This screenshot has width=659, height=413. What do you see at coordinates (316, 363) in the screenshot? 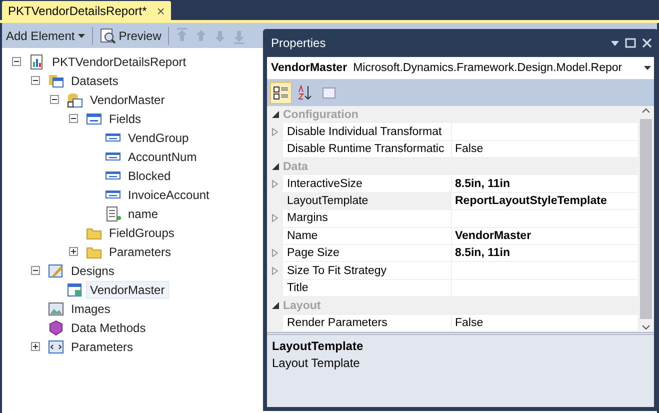
I see `description-text: Layout Template` at bounding box center [316, 363].